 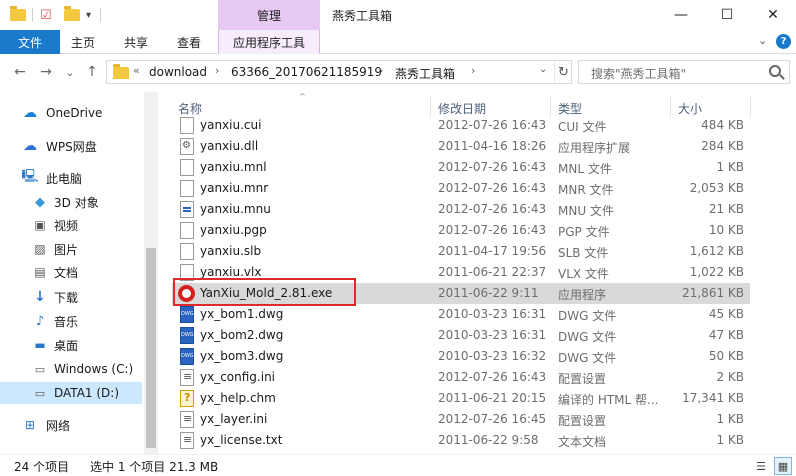 I want to click on window-title: 燕秀工具箱, so click(x=362, y=16).